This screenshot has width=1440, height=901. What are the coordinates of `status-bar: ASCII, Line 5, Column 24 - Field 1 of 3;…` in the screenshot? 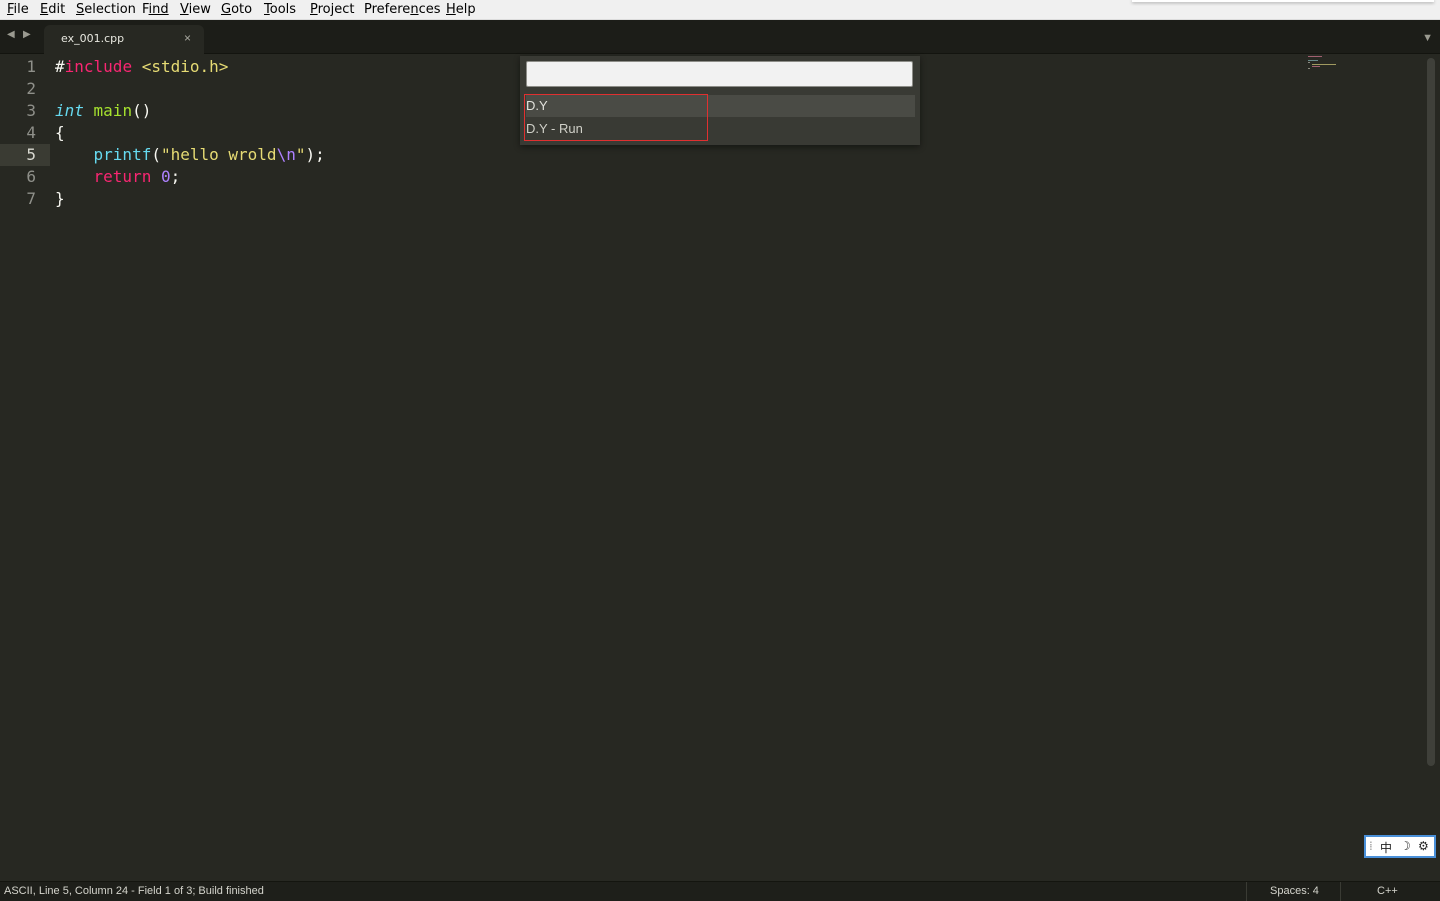 It's located at (720, 891).